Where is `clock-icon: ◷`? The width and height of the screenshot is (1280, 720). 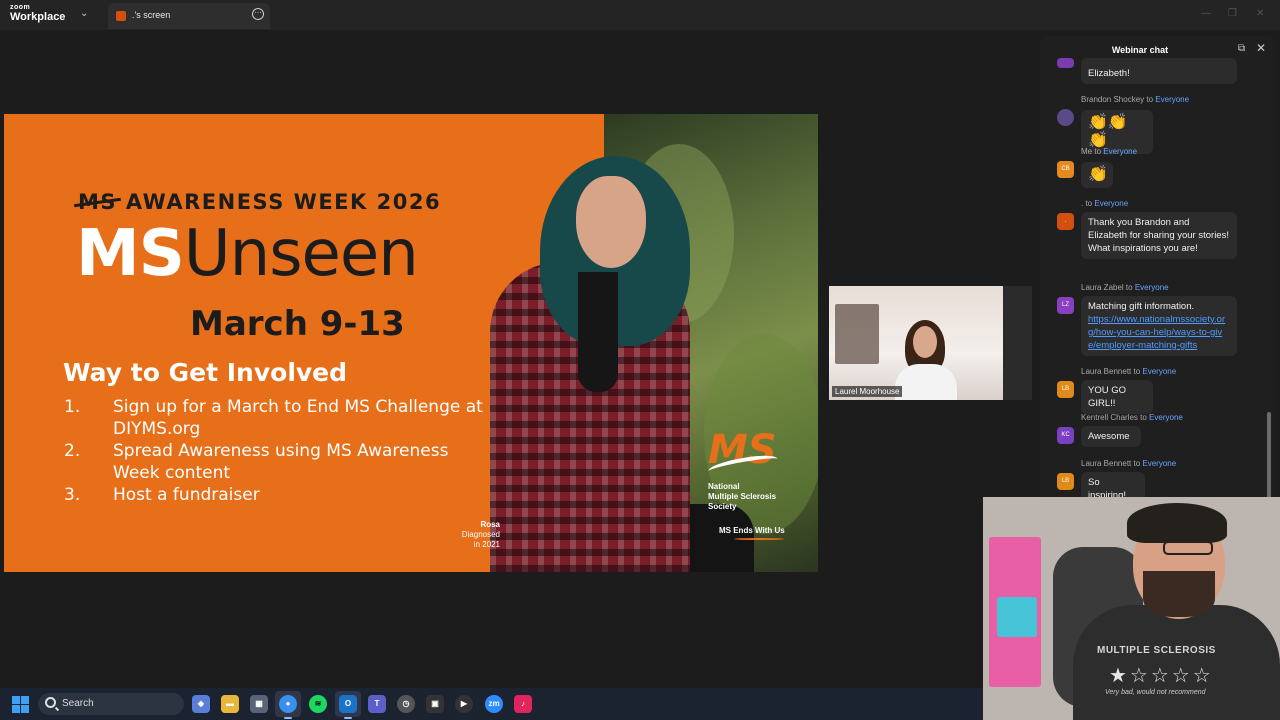
clock-icon: ◷ is located at coordinates (406, 704).